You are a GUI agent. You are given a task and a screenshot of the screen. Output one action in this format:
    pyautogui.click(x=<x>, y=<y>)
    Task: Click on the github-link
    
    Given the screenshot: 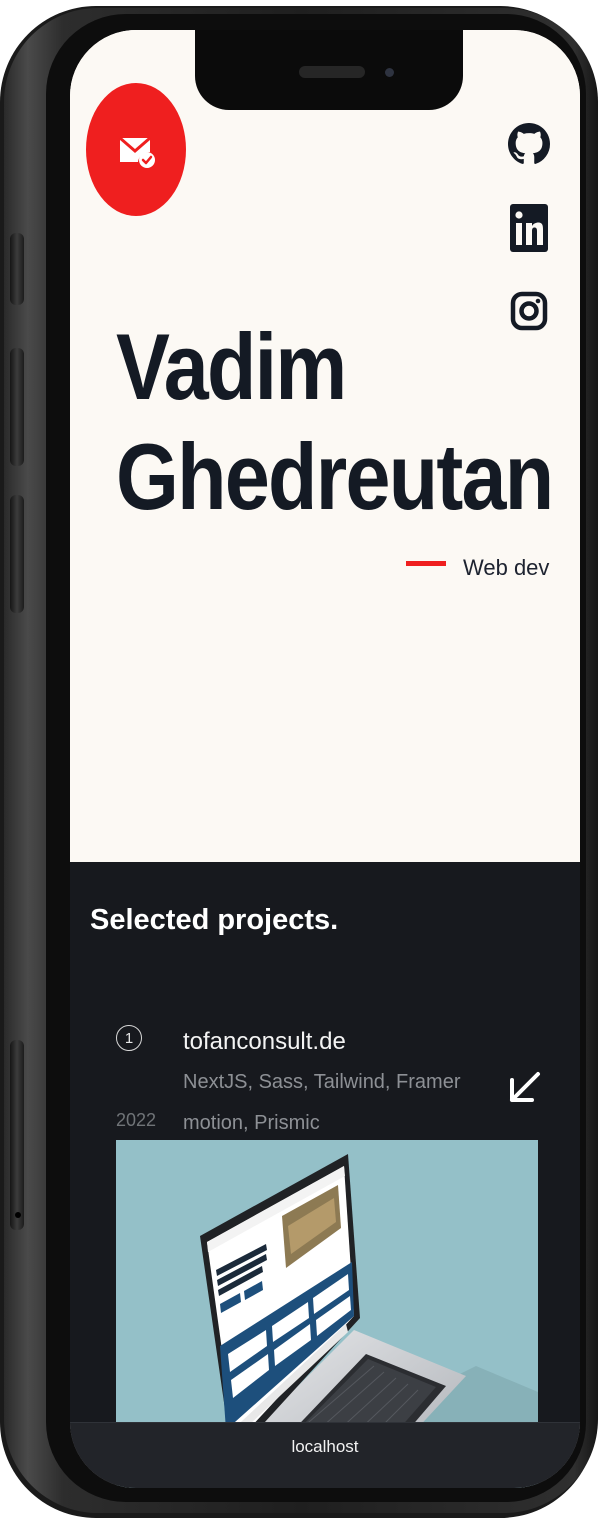 What is the action you would take?
    pyautogui.click(x=529, y=144)
    